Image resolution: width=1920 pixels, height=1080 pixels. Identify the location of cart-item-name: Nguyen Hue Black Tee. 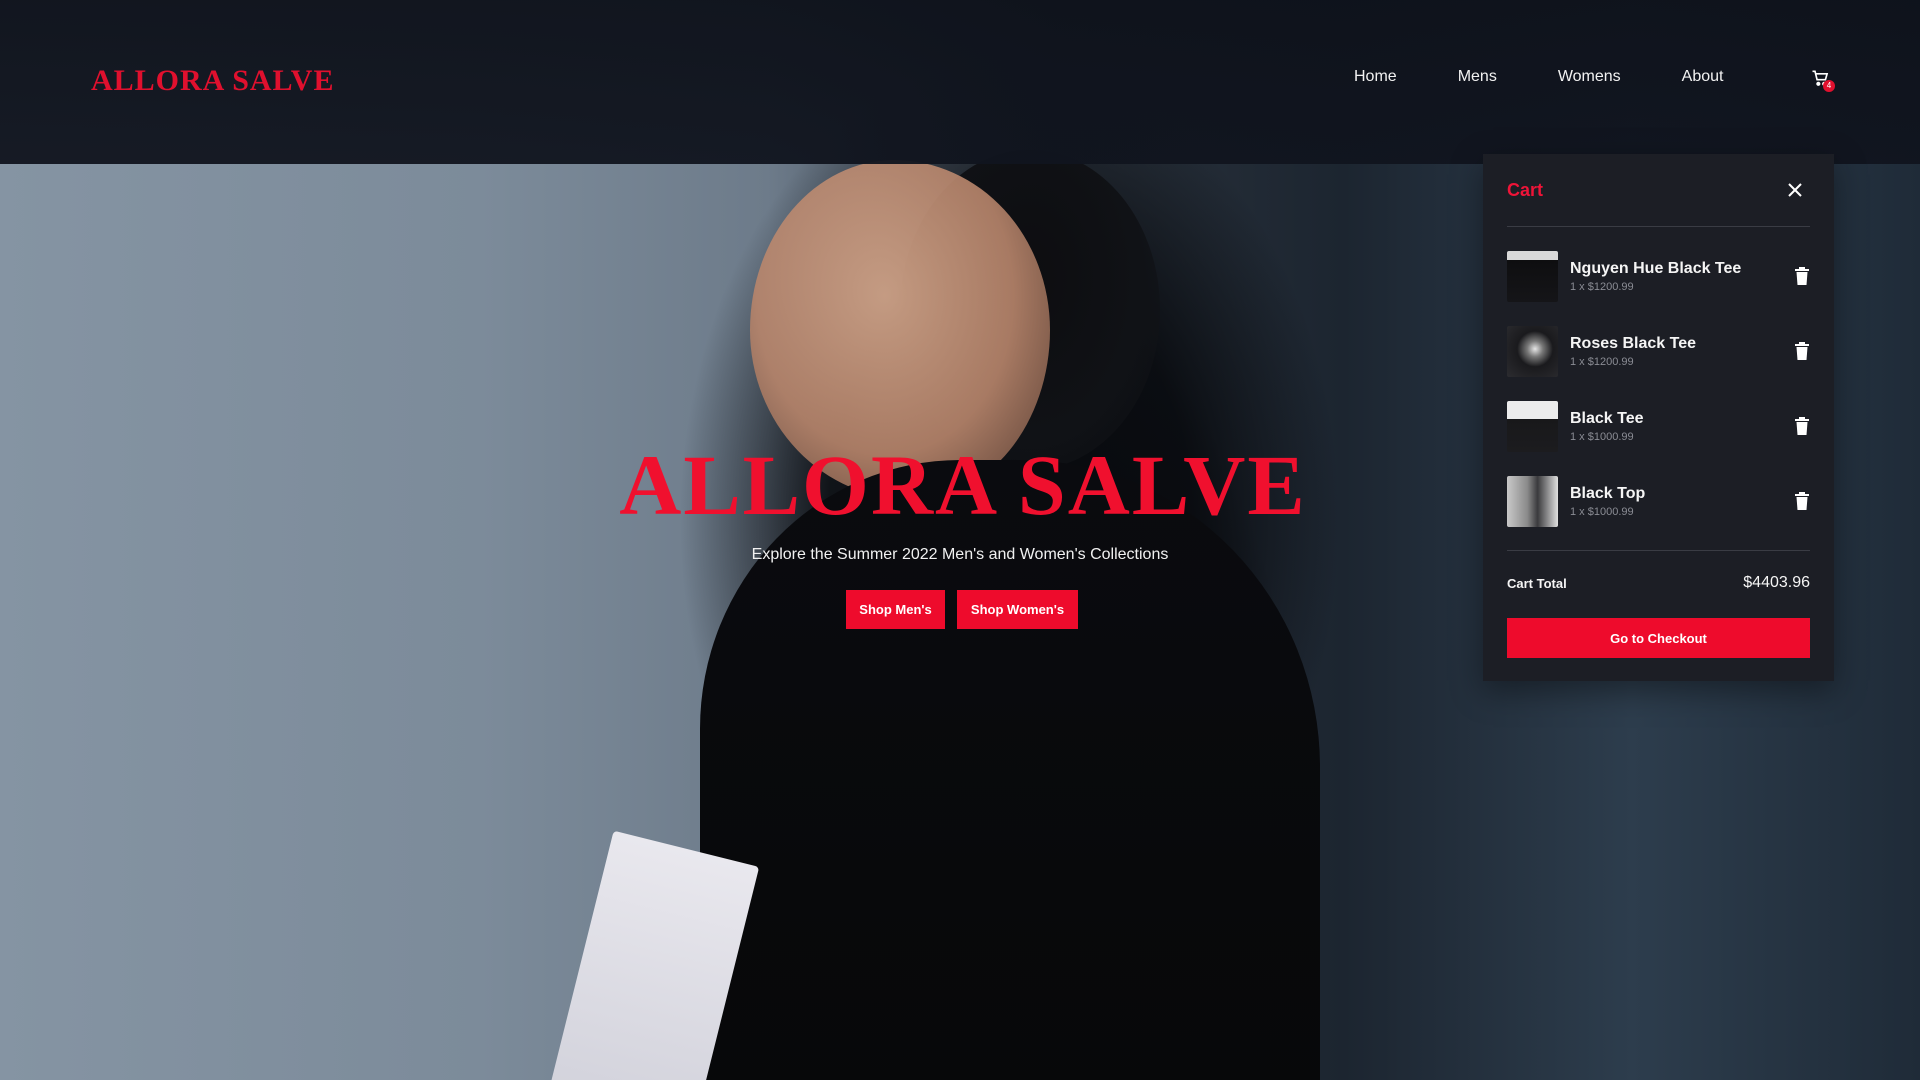
(1655, 269).